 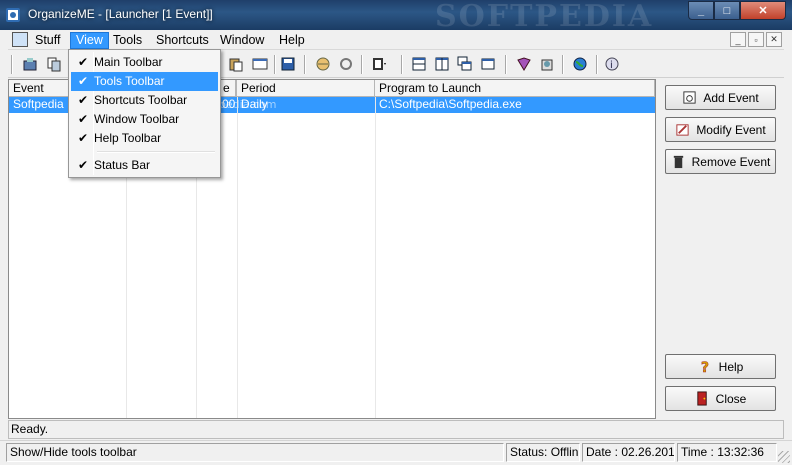 I want to click on copy-icon, so click(x=54, y=64).